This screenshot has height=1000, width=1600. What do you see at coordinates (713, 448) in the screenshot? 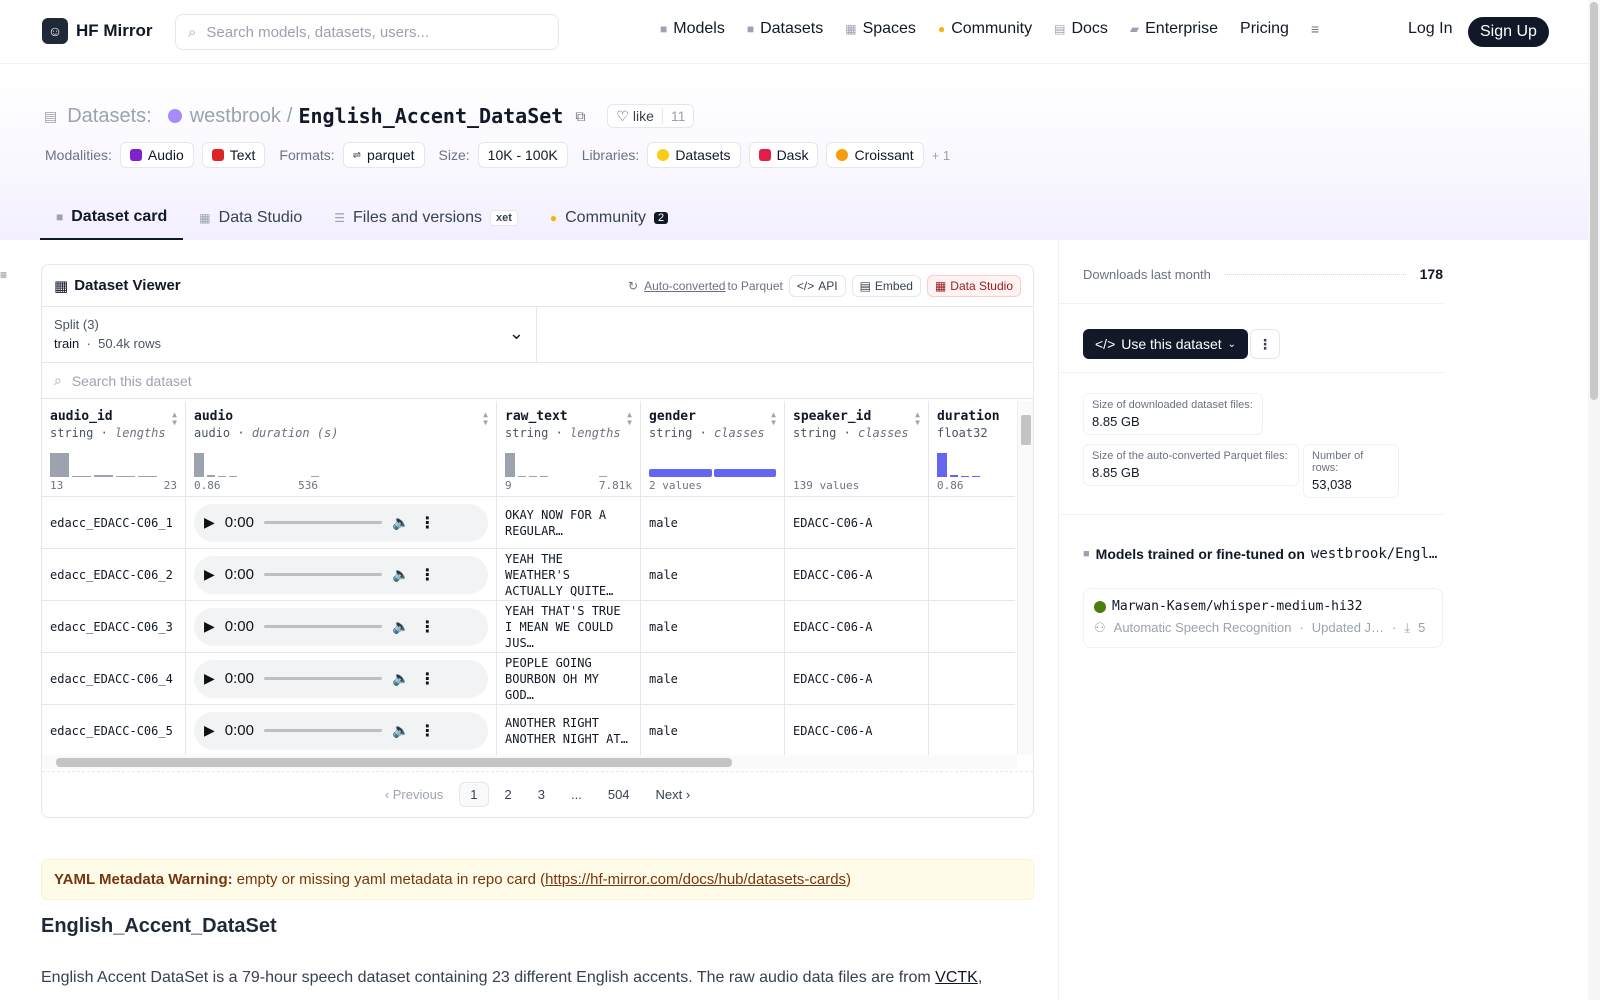
I see `column-gender: gender string · classes ▲ ▼ 2 values` at bounding box center [713, 448].